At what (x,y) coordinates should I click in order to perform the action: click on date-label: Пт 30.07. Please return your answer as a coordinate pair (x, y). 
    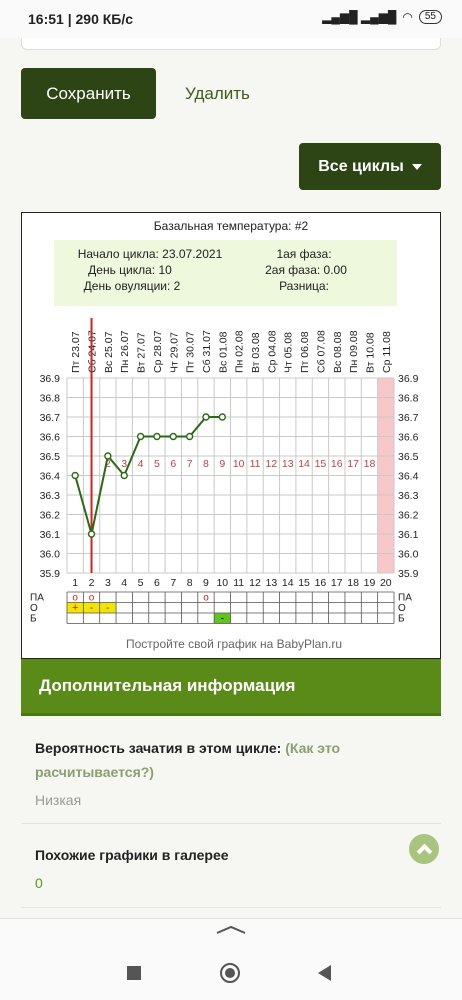
    Looking at the image, I should click on (191, 352).